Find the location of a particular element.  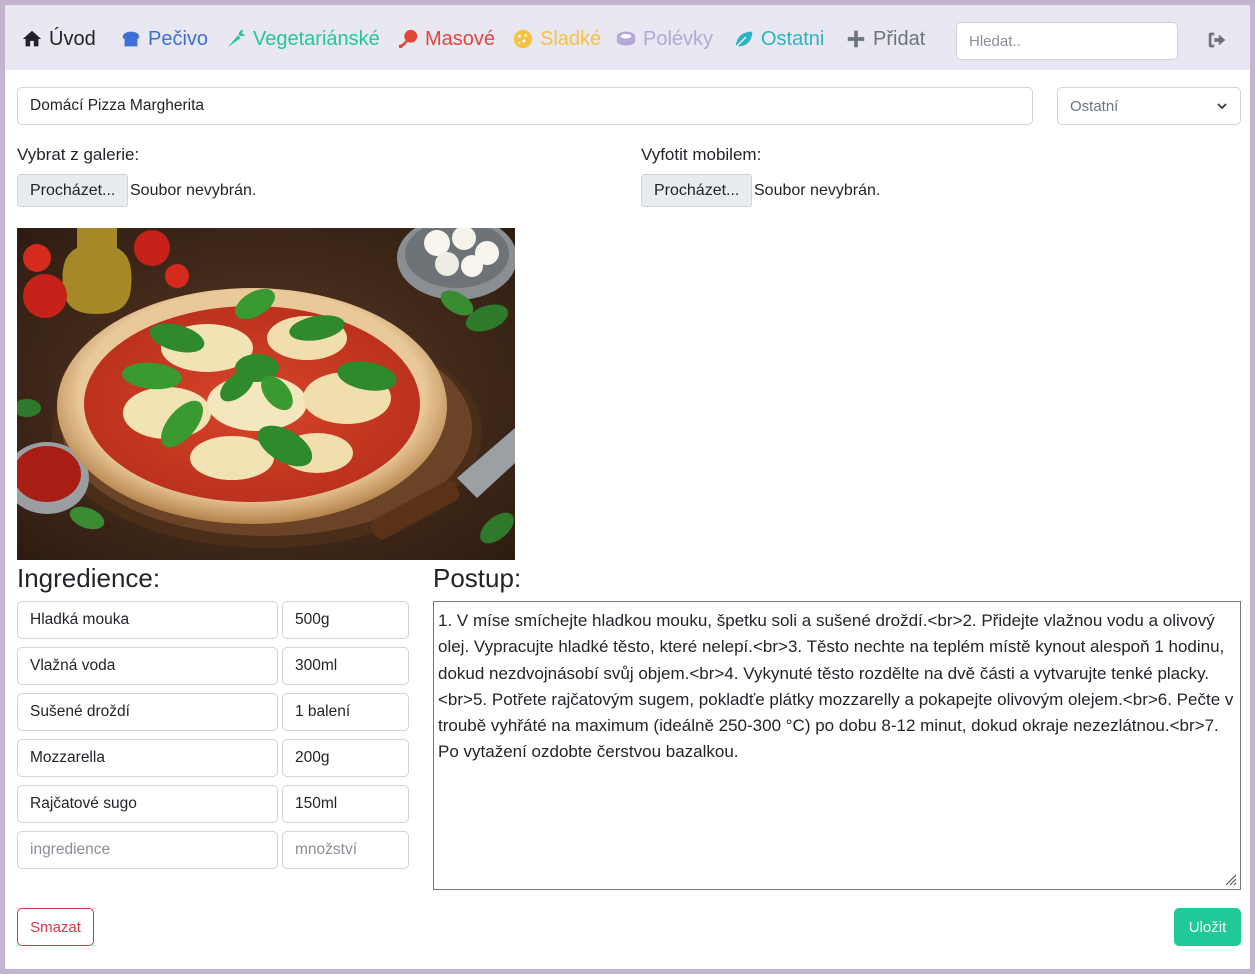

nav-item-masove: Masové is located at coordinates (446, 39).